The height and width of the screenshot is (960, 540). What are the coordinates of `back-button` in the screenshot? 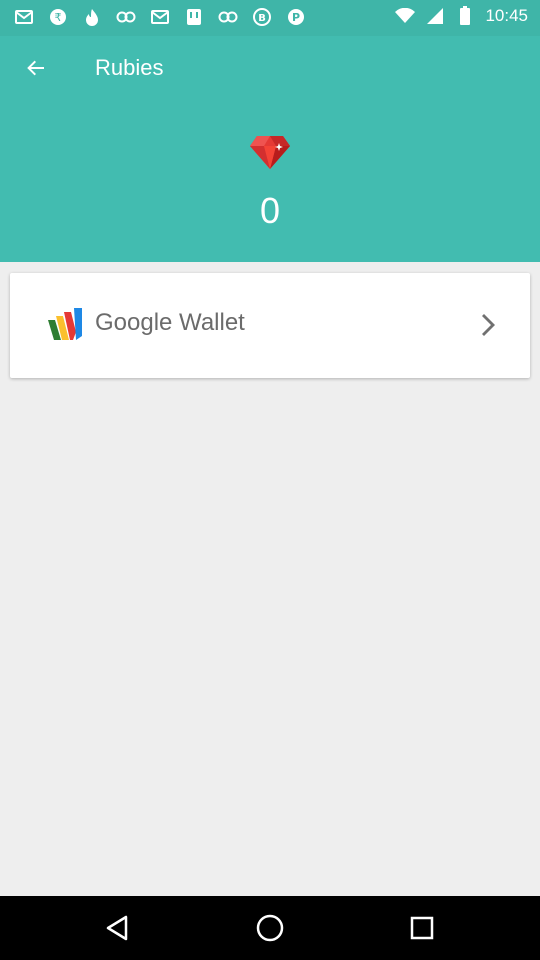 It's located at (36, 68).